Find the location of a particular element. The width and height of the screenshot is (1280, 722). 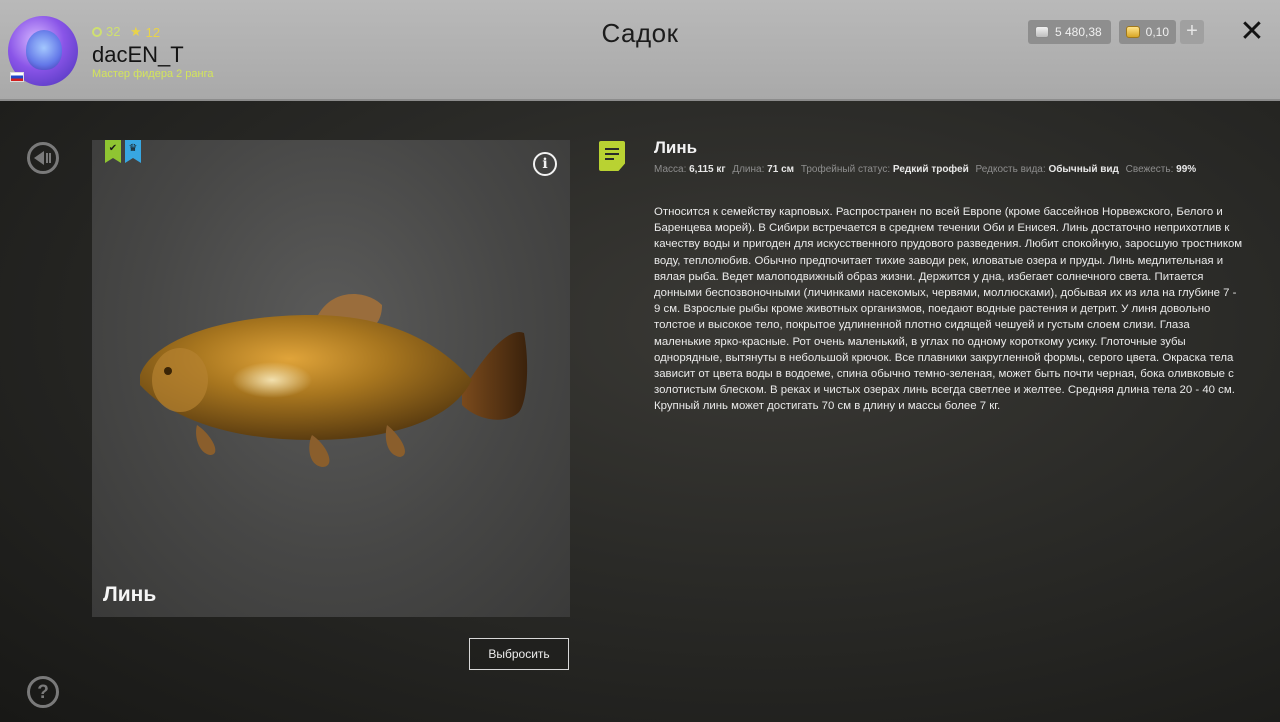

help-icon: ? is located at coordinates (43, 692).